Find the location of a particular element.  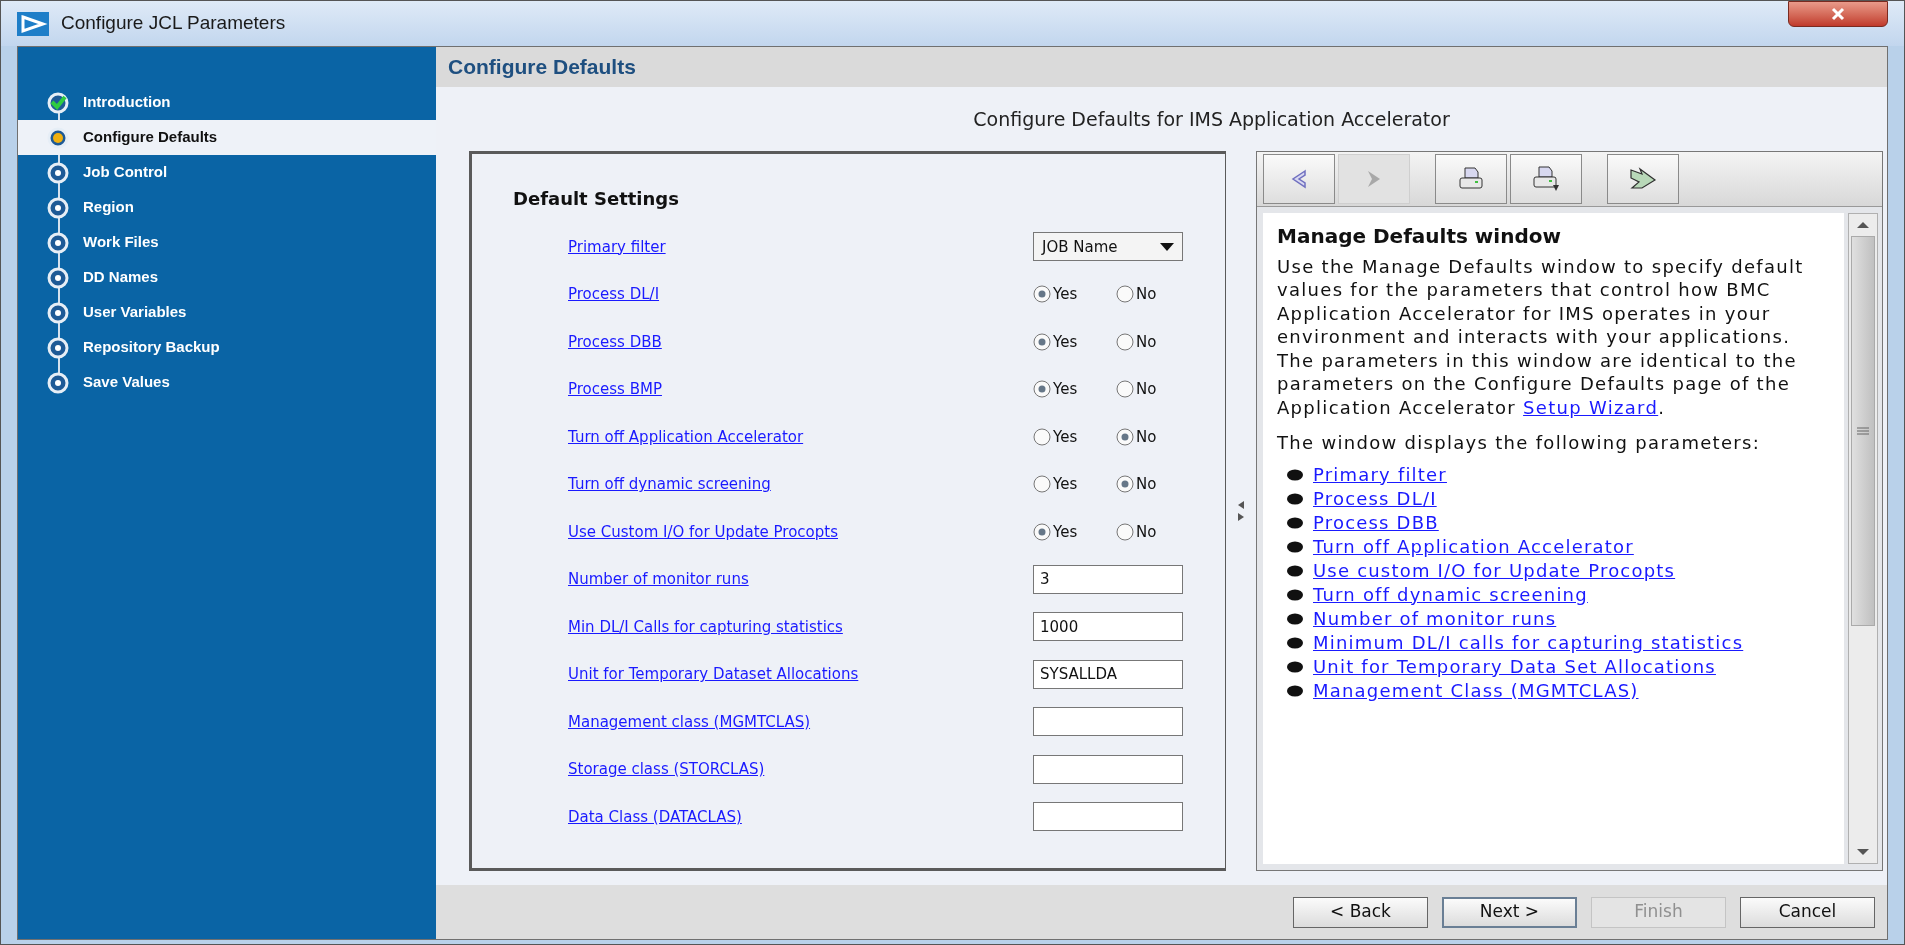

setting-link: Process BMP is located at coordinates (800, 389).